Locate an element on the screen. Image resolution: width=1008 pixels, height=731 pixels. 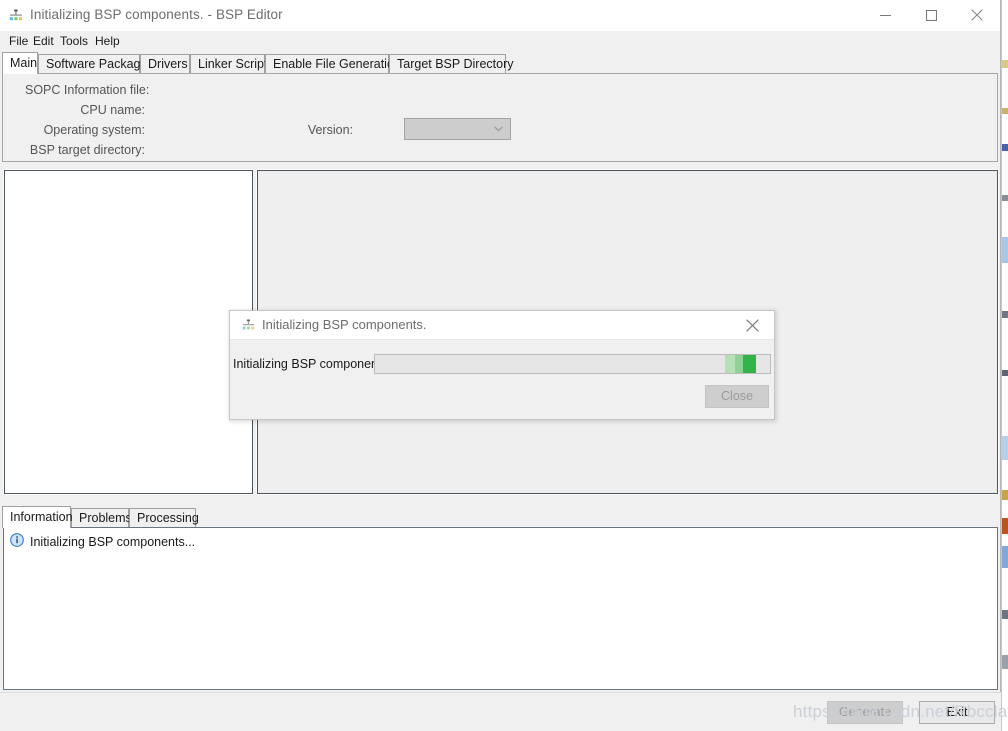
label-operating-system: Operating system: is located at coordinates (94, 130).